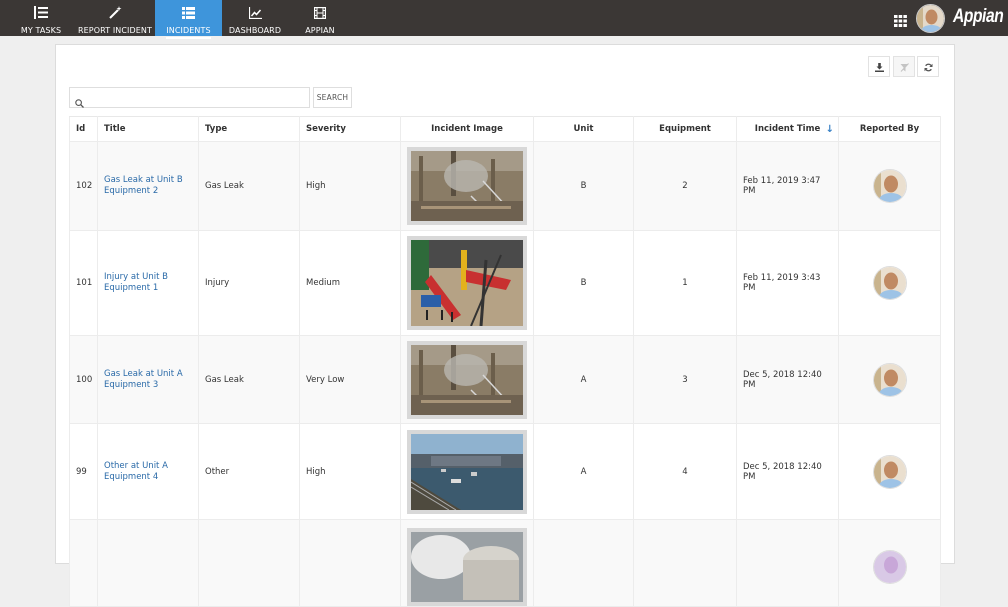 This screenshot has height=607, width=1008. Describe the element at coordinates (255, 30) in the screenshot. I see `nav-tab-label: DASHBOARD` at that location.